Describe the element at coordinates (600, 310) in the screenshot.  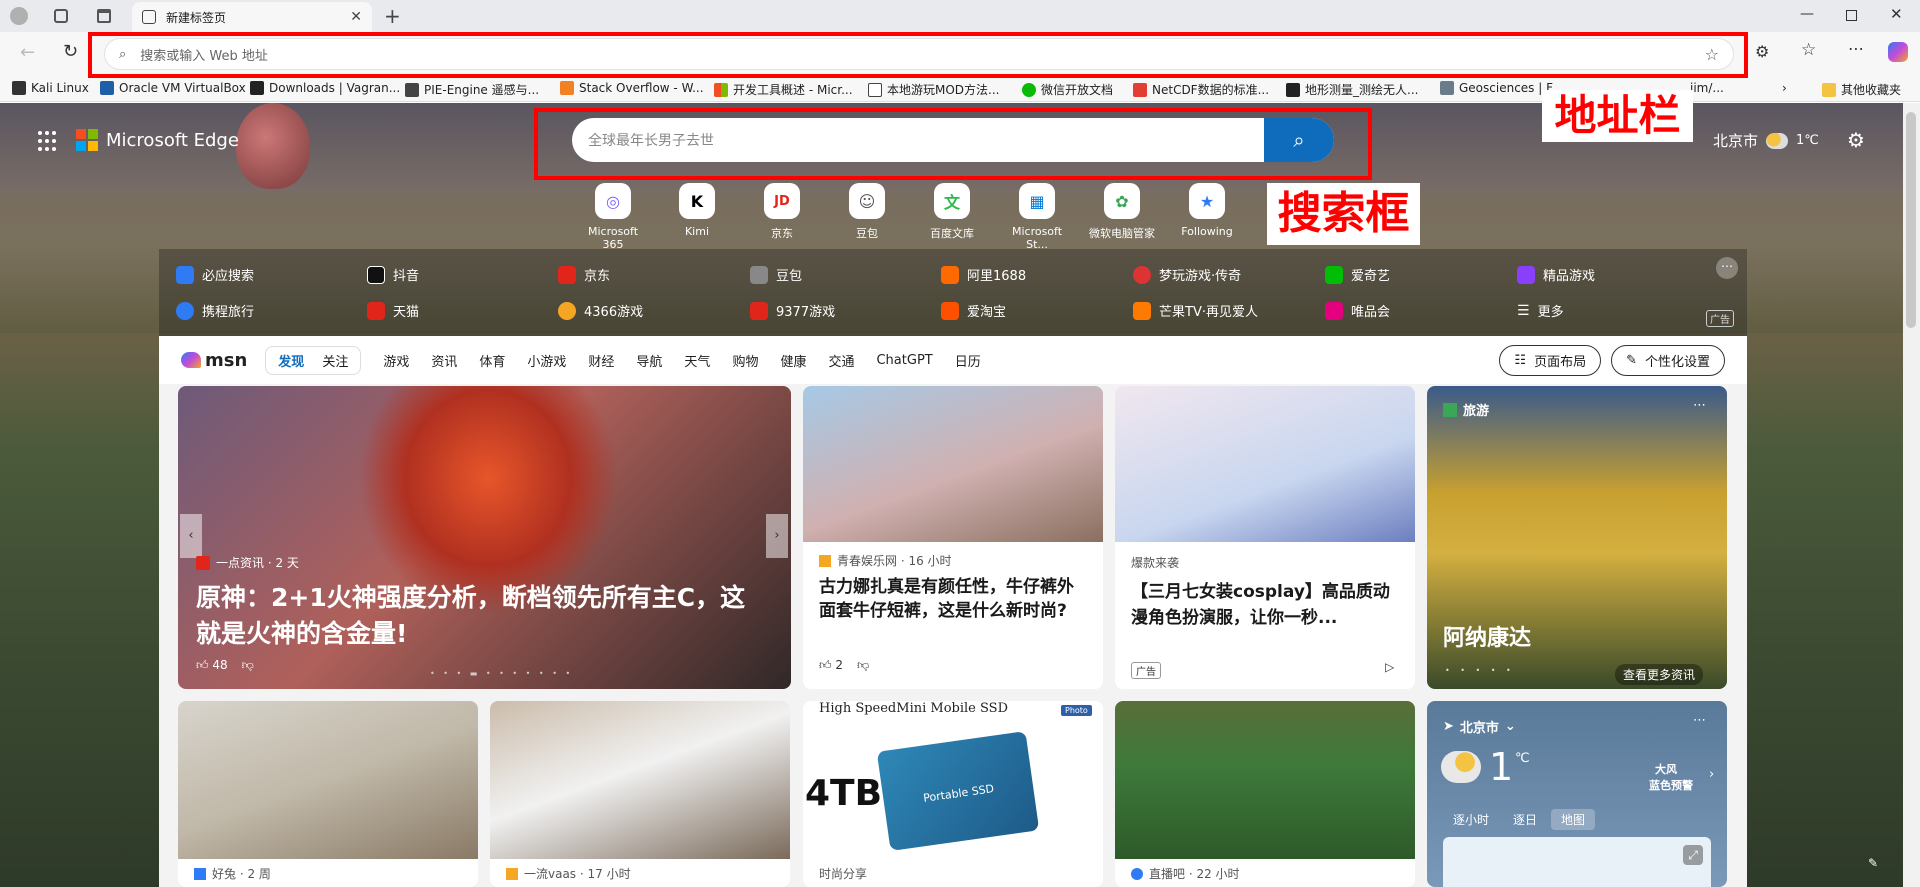
I see `quicklink: 4366游戏` at that location.